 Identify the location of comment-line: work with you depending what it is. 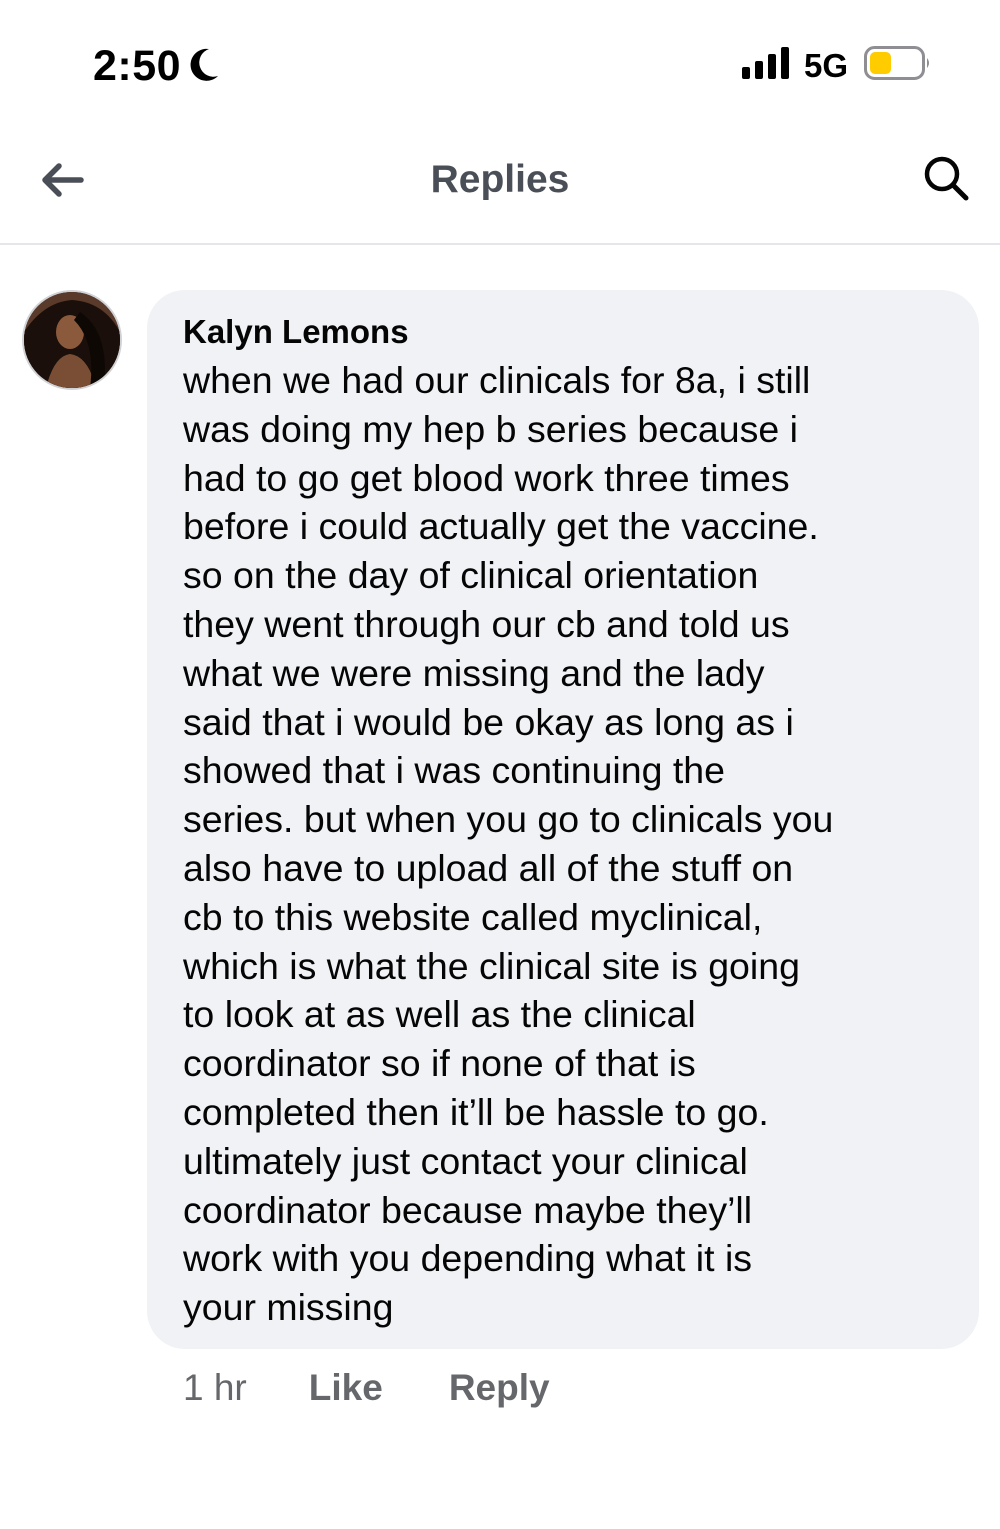
(468, 1258).